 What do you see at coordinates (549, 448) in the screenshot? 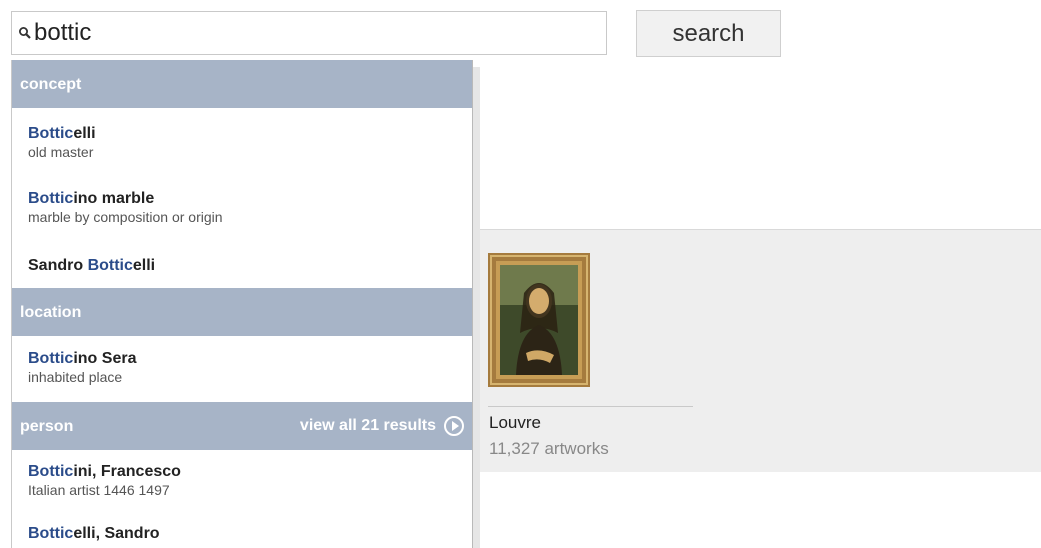
I see `card-subtitle: 11,327 artworks` at bounding box center [549, 448].